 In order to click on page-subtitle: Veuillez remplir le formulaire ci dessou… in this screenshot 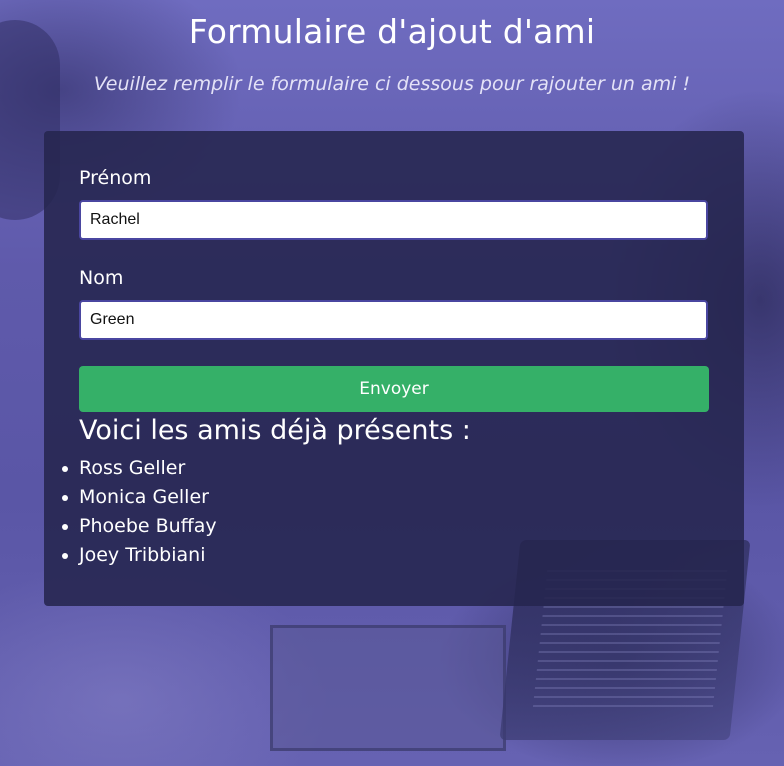, I will do `click(392, 84)`.